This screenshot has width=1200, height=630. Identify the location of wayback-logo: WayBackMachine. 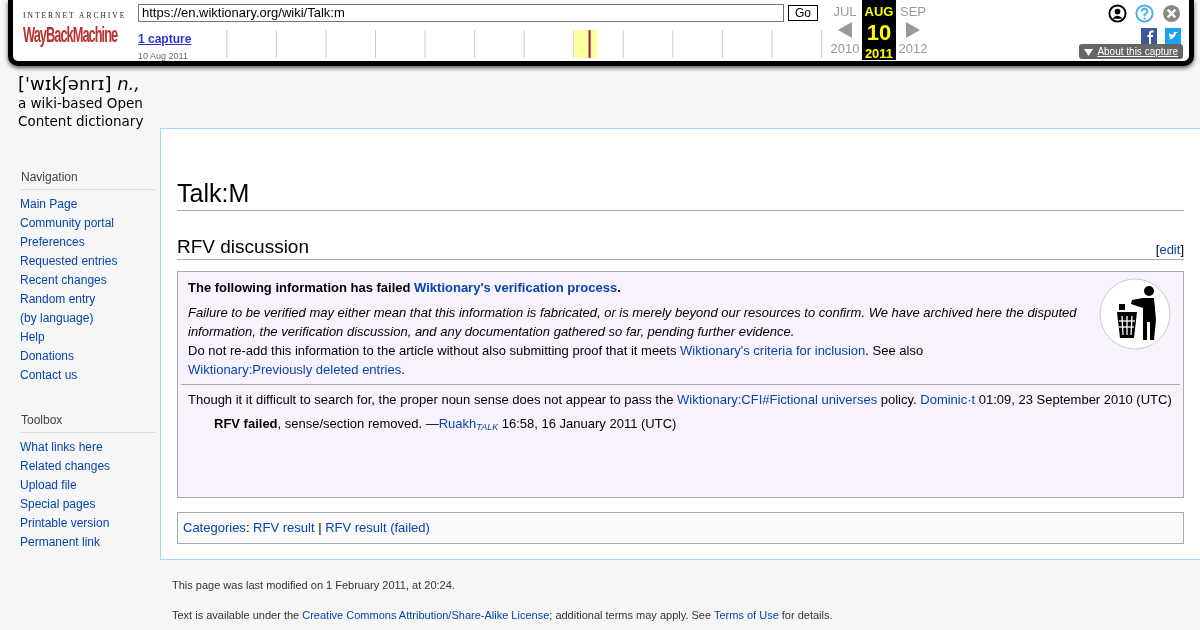
(70, 35).